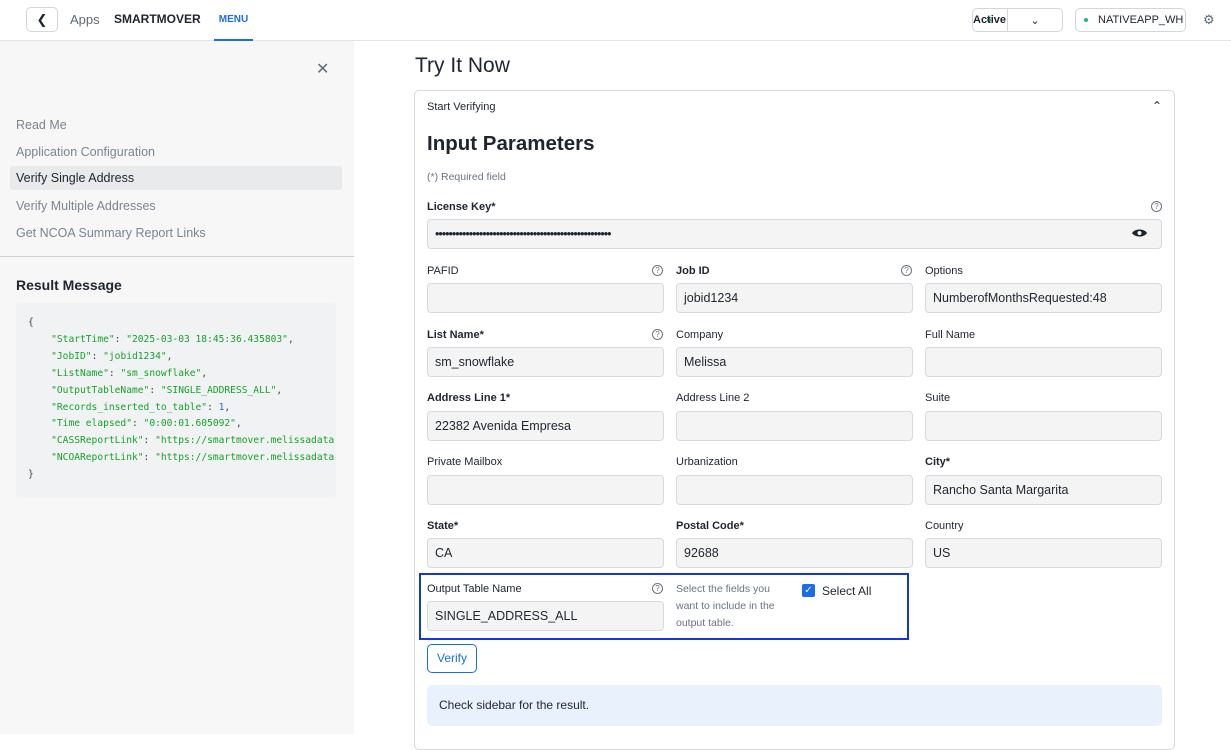  Describe the element at coordinates (167, 390) in the screenshot. I see `code-line: "OutputTableName": "SINGLE_ADDRESS_ALL",` at that location.